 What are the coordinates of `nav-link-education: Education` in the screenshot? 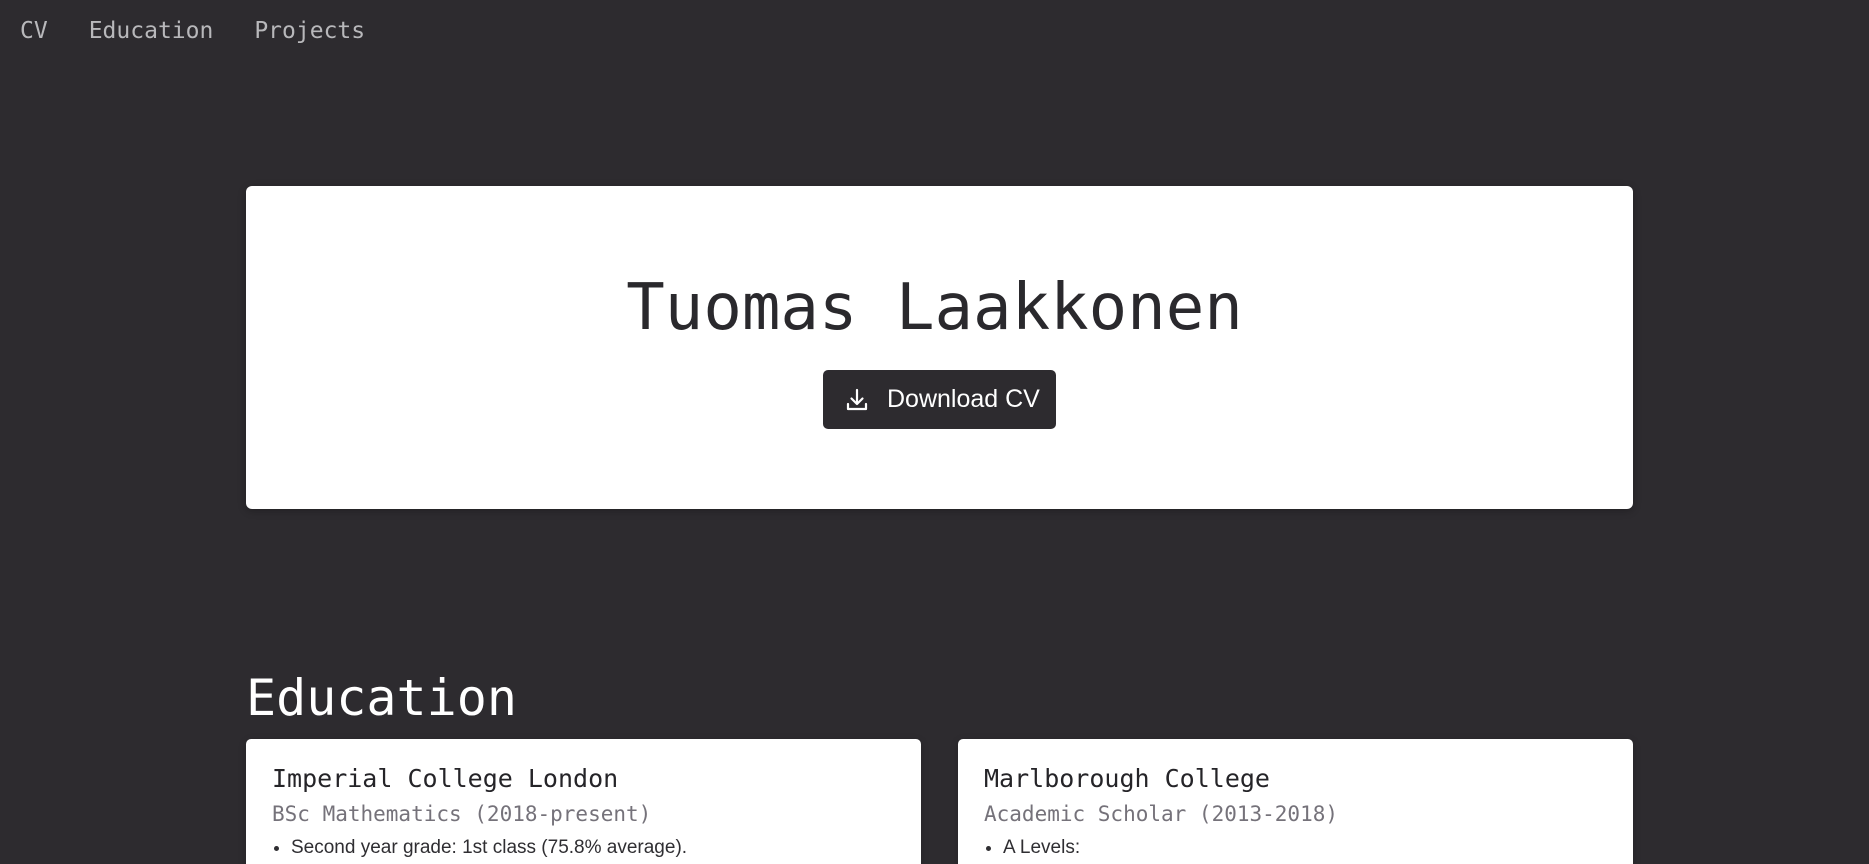 It's located at (151, 31).